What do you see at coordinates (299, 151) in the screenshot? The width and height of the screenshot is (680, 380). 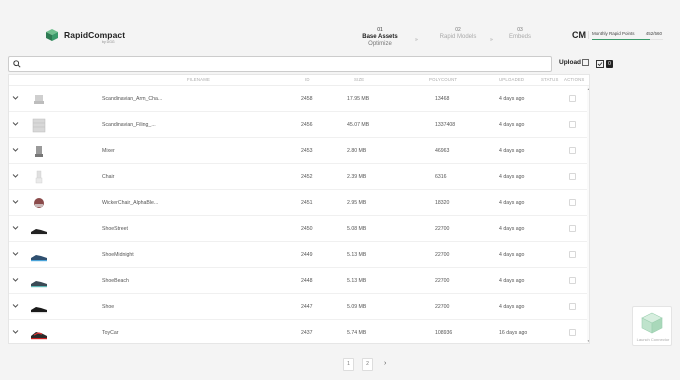 I see `table-row: Mixer 2453 2.80 MB 46963 4 days ago` at bounding box center [299, 151].